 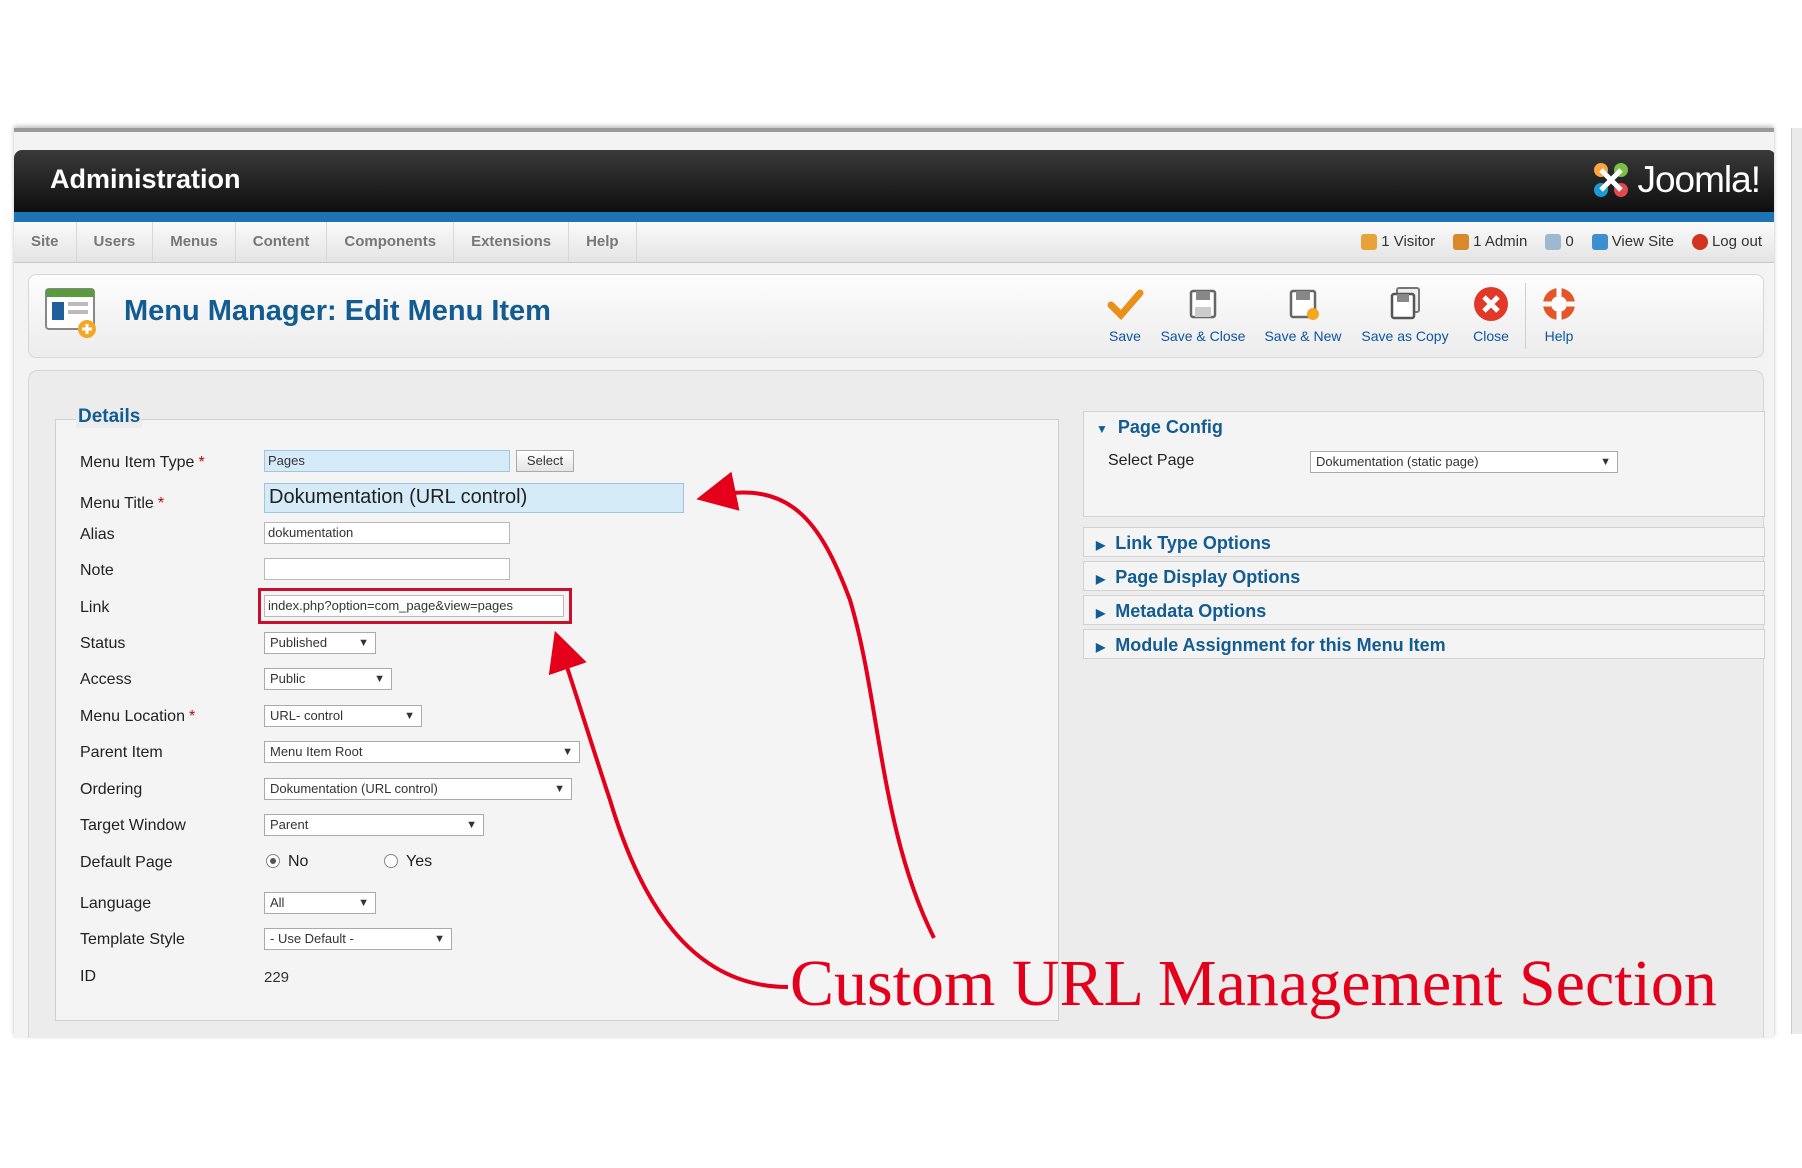 What do you see at coordinates (474, 498) in the screenshot?
I see `menu-title-input: Dokumentation (URL control)` at bounding box center [474, 498].